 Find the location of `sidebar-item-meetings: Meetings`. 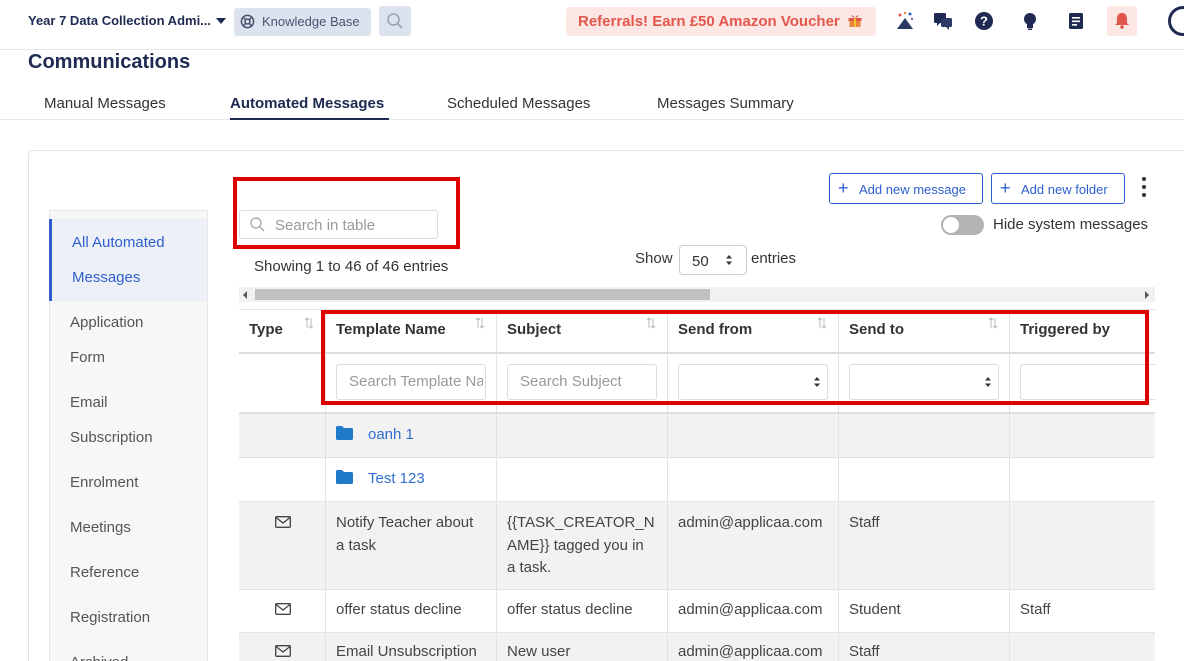

sidebar-item-meetings: Meetings is located at coordinates (135, 527).